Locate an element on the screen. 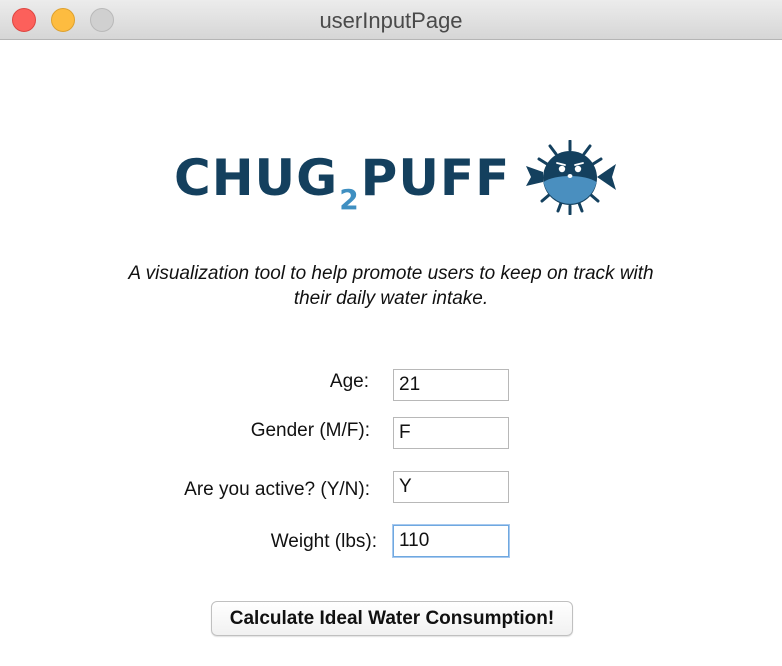 Image resolution: width=782 pixels, height=666 pixels. weight-label: Weight (lbs): is located at coordinates (323, 541).